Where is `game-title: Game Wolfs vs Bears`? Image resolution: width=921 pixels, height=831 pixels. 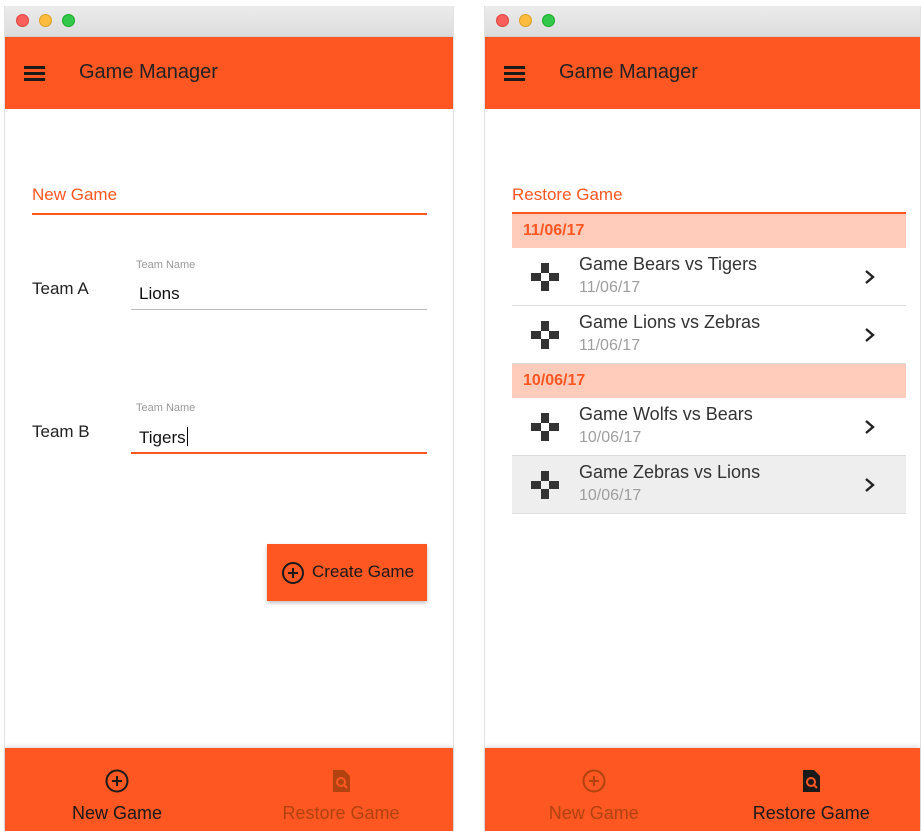 game-title: Game Wolfs vs Bears is located at coordinates (666, 414).